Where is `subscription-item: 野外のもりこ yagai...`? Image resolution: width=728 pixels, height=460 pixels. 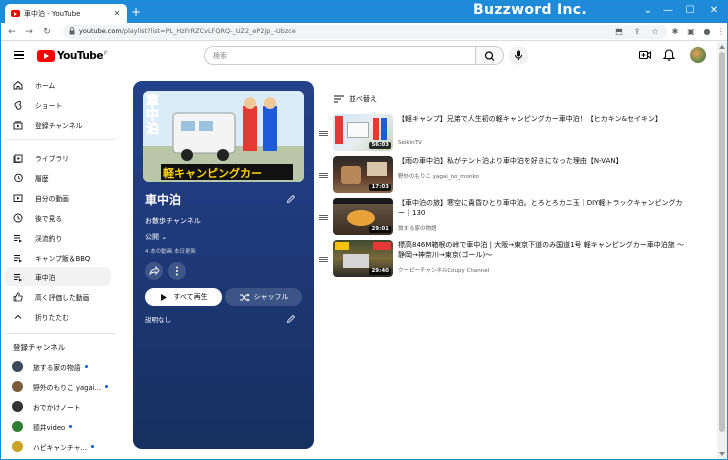 subscription-item: 野外のもりこ yagai... is located at coordinates (58, 386).